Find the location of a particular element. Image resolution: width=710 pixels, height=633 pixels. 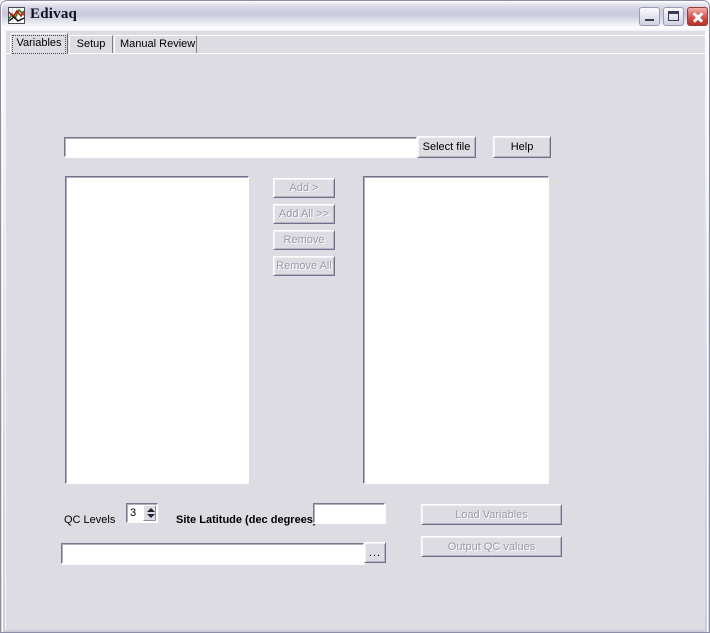

tab-strip-filler is located at coordinates (451, 44).